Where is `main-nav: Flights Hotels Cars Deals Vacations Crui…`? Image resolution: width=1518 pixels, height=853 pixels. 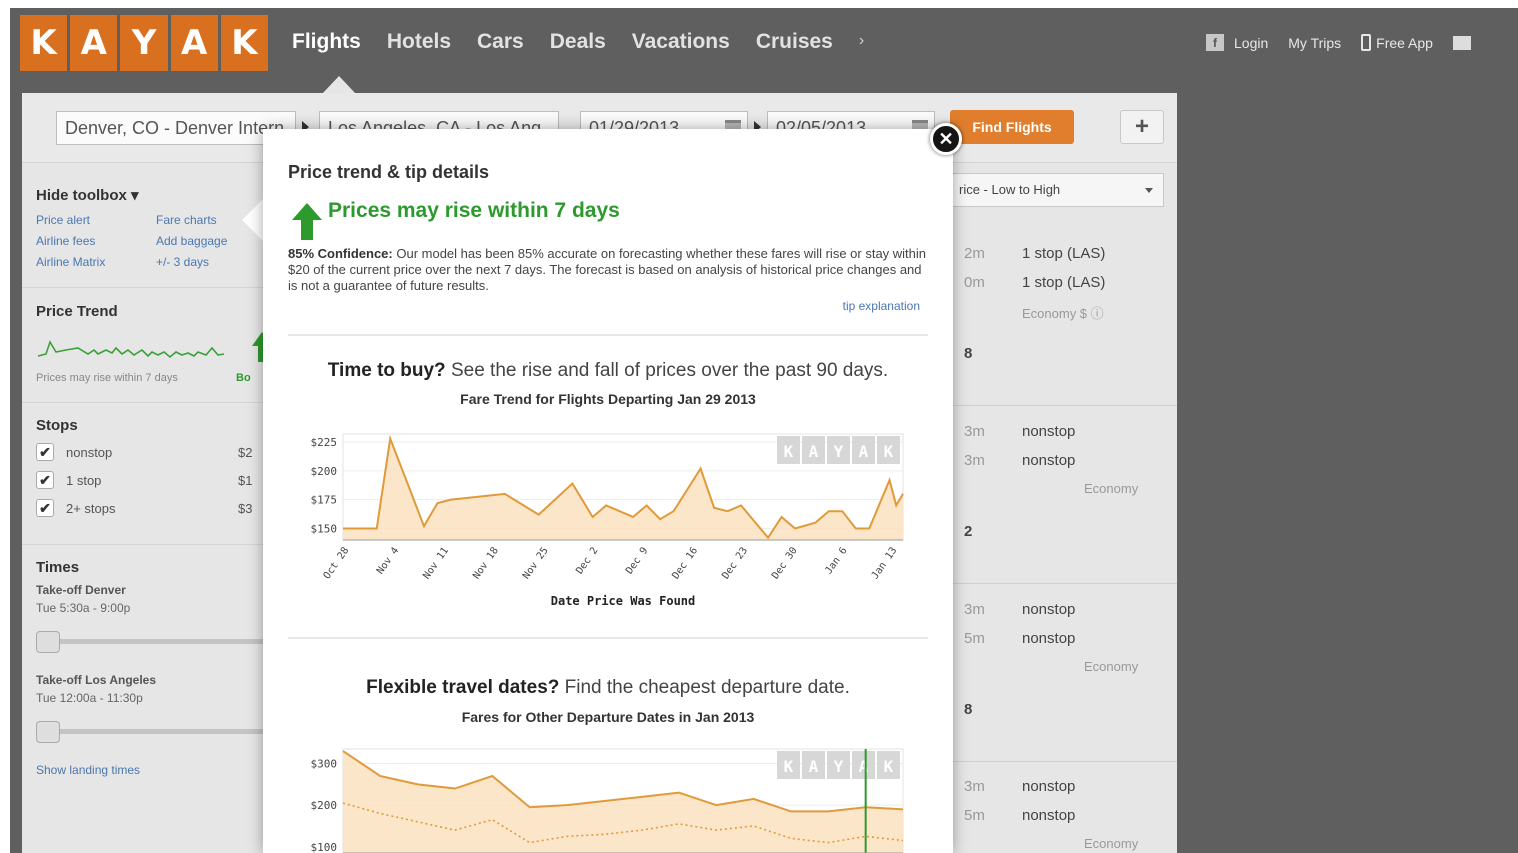 main-nav: Flights Hotels Cars Deals Vacations Crui… is located at coordinates (578, 42).